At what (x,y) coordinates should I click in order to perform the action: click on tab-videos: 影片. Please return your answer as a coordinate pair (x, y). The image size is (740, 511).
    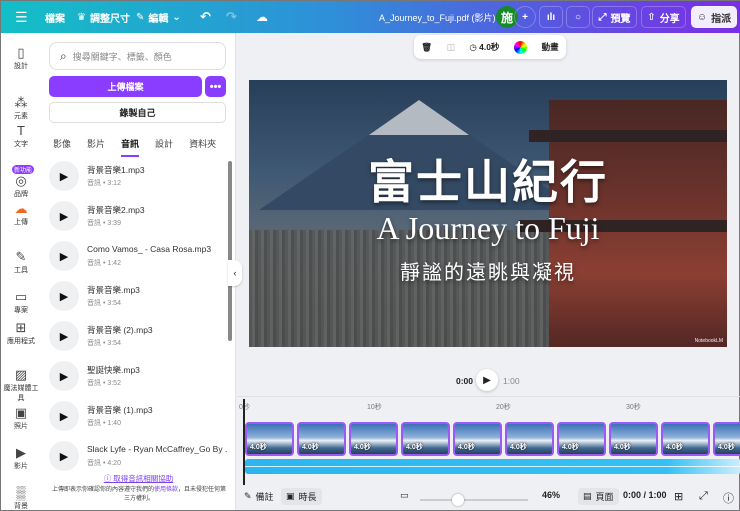
    Looking at the image, I should click on (96, 147).